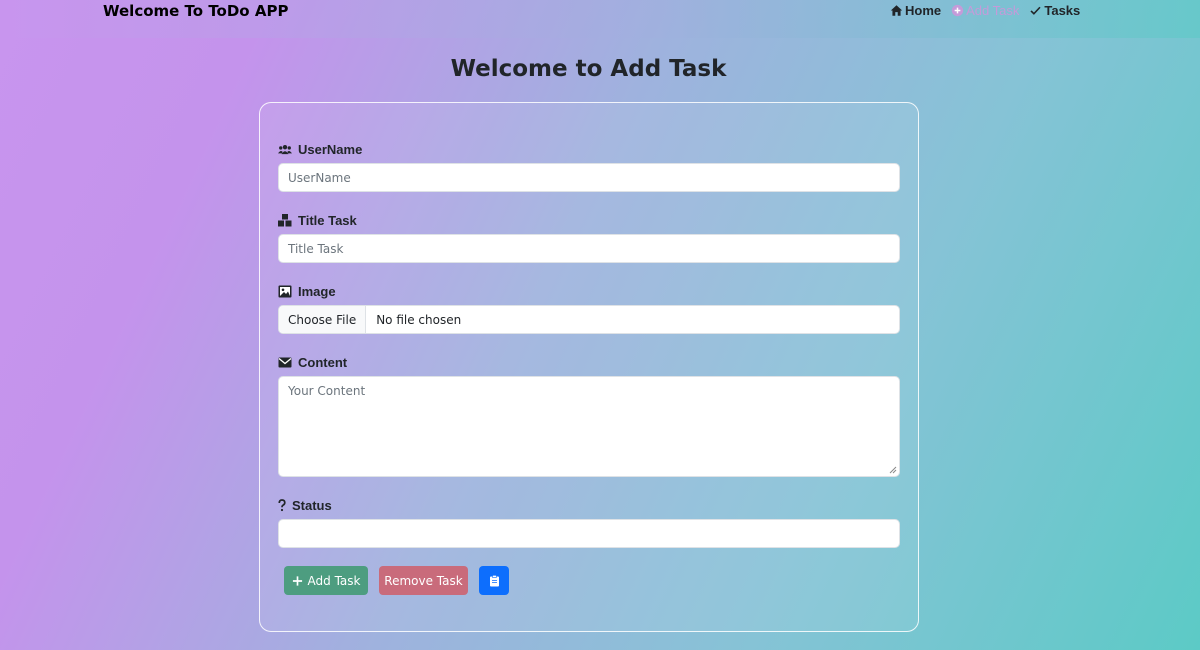  I want to click on username-placeholder: UserName, so click(319, 177).